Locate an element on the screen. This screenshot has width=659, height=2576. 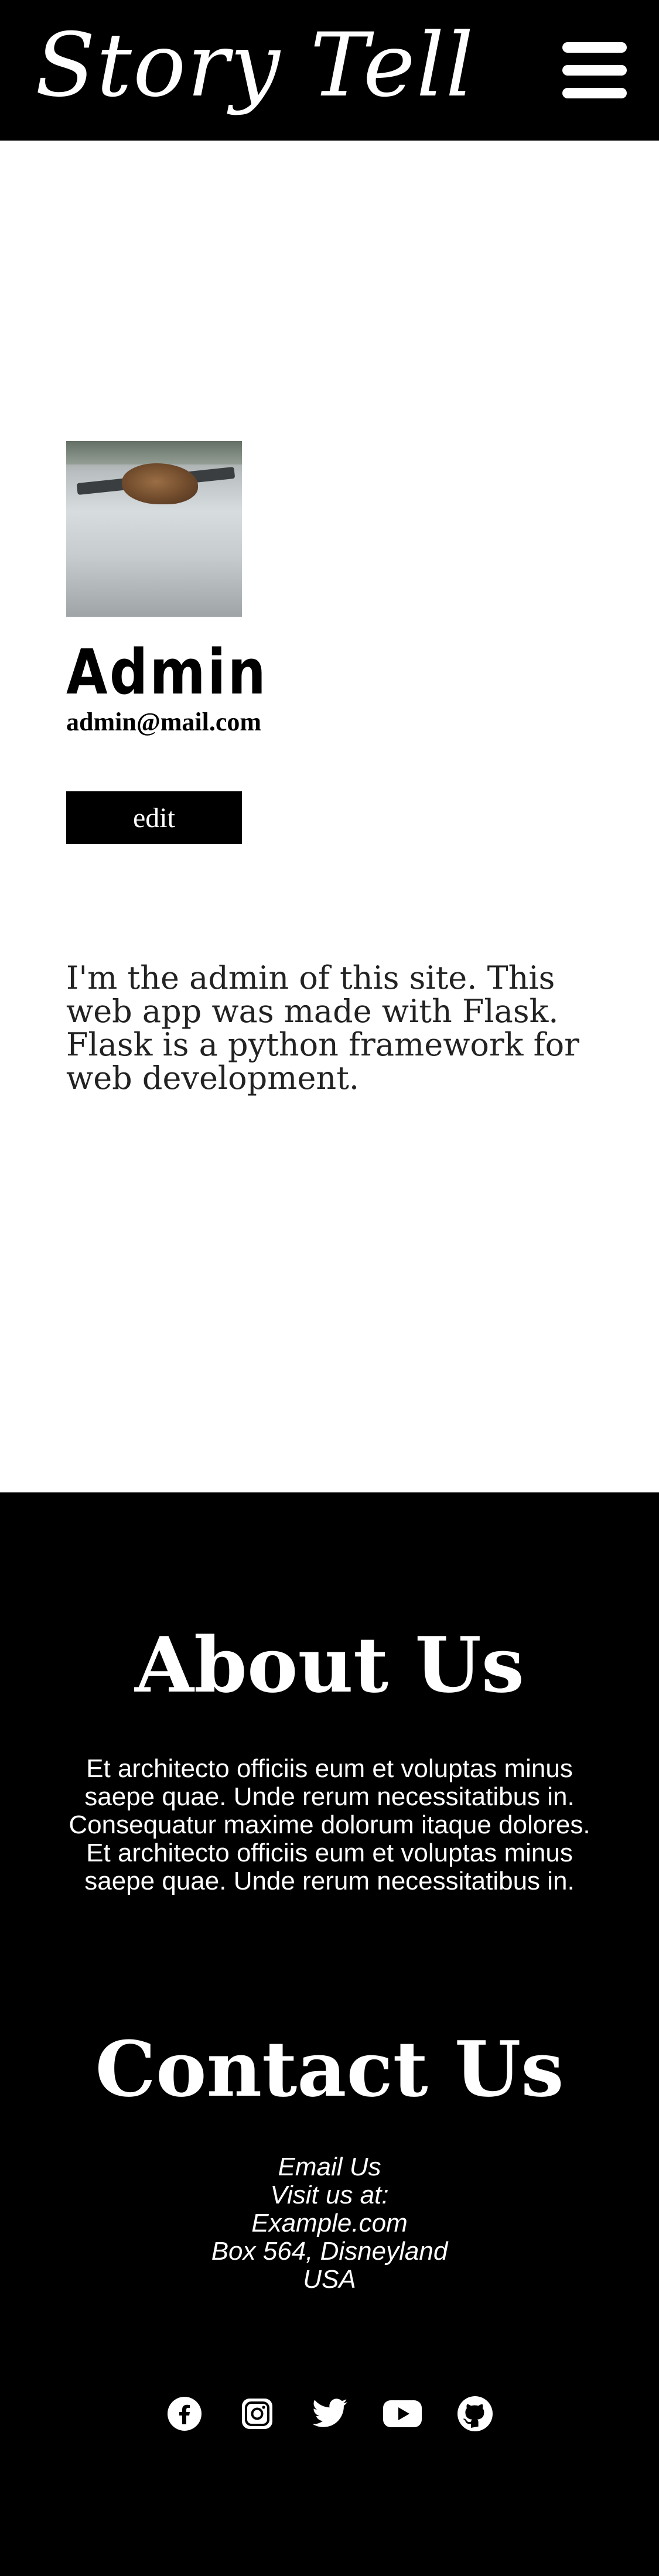
contact-website-line: Example.com is located at coordinates (329, 2223).